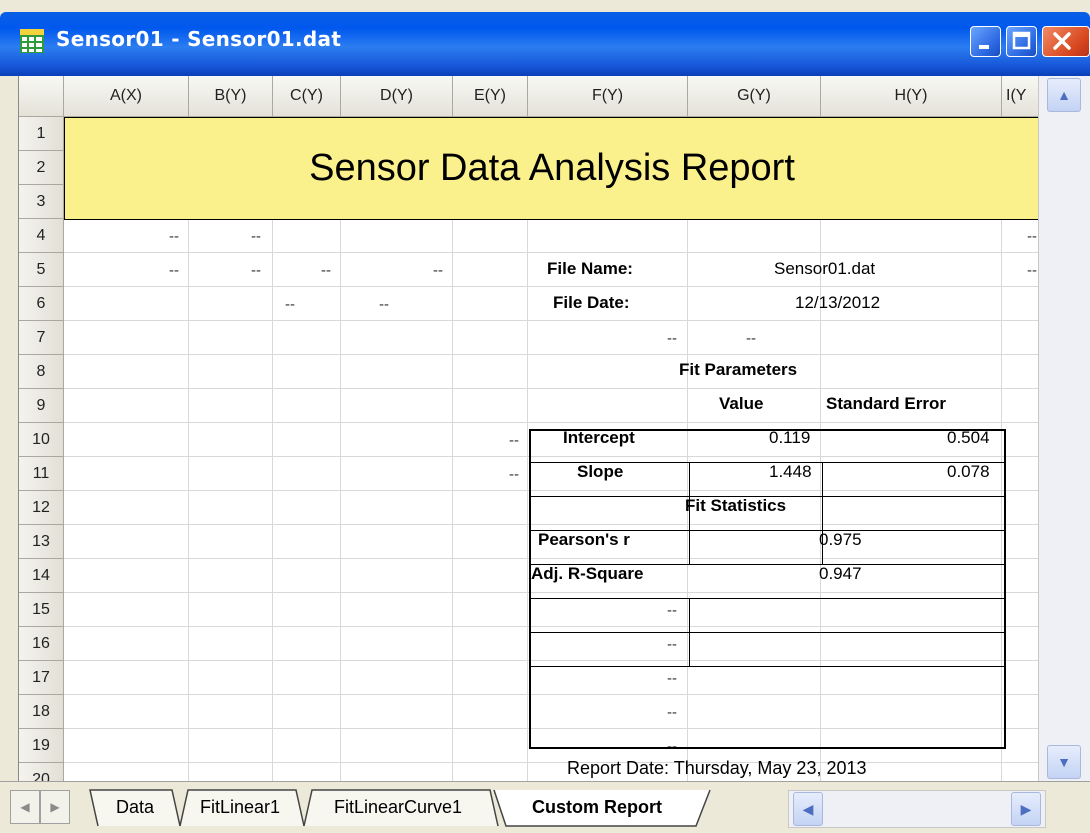  What do you see at coordinates (41, 508) in the screenshot?
I see `row-header: 12` at bounding box center [41, 508].